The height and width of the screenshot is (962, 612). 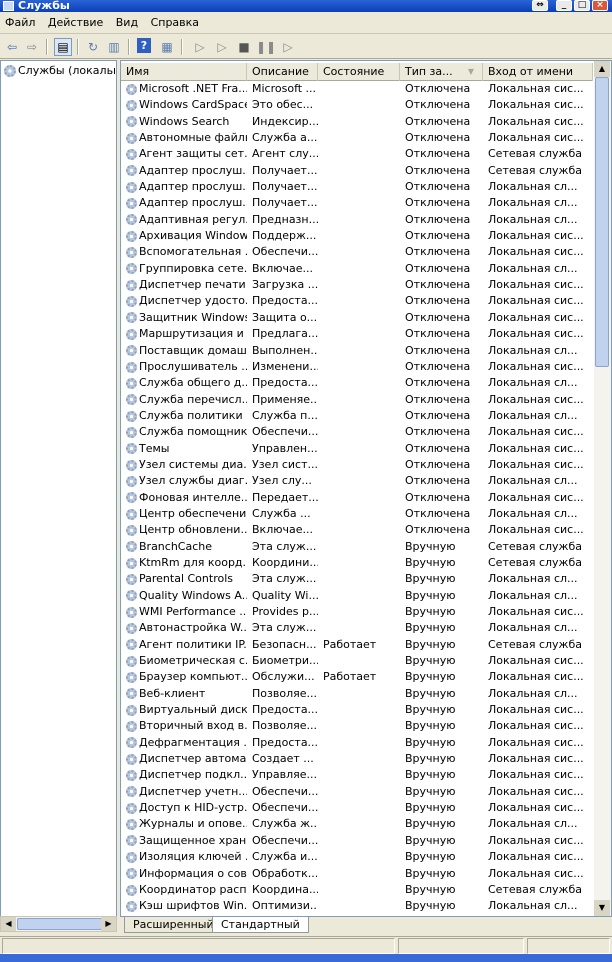 I want to click on restore-icon: ⇔, so click(x=540, y=5).